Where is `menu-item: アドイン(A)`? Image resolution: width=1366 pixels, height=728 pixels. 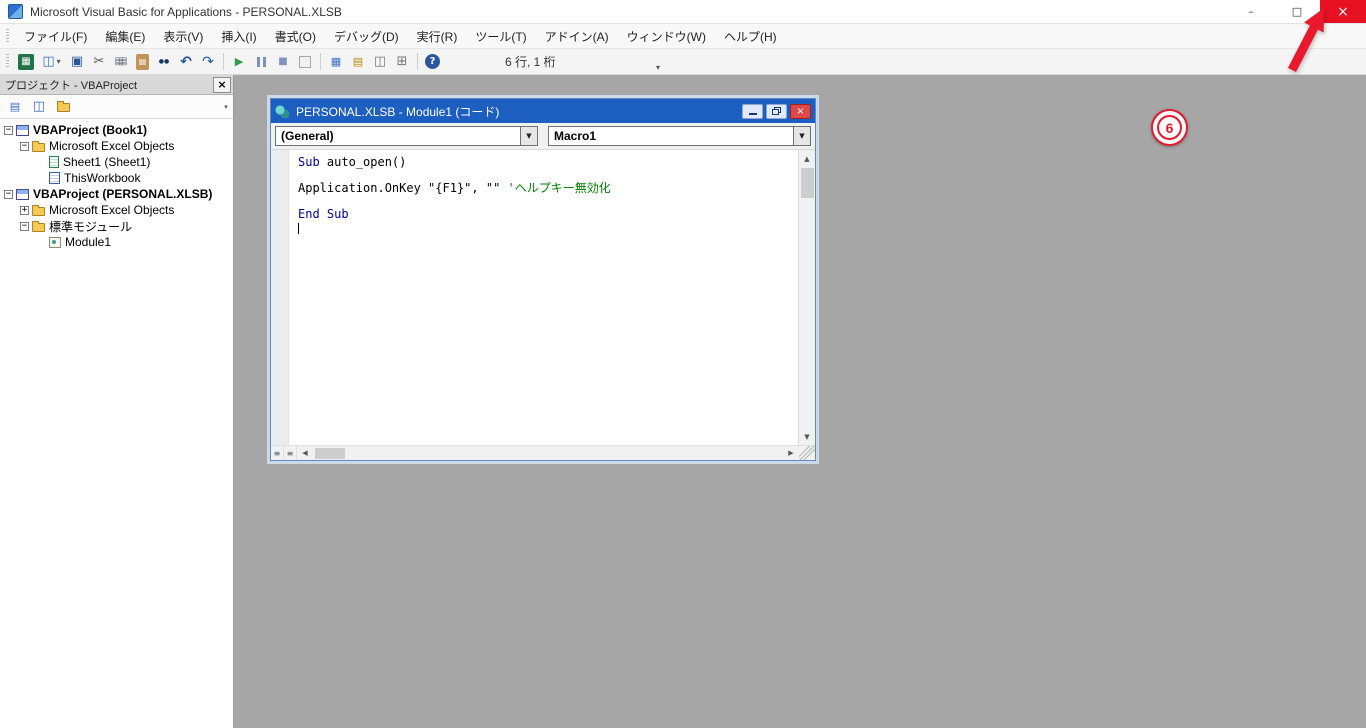
menu-item: アドイン(A) is located at coordinates (577, 36).